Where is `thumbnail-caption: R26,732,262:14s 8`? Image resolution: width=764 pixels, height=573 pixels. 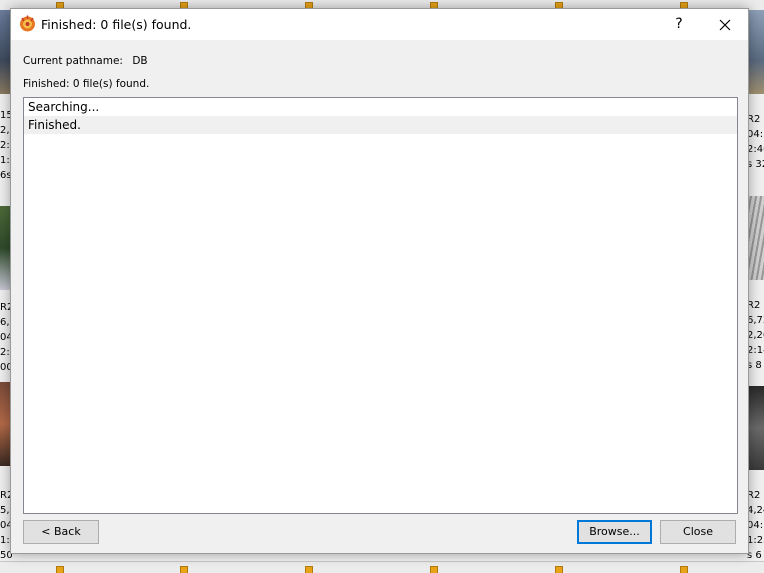
thumbnail-caption: R26,732,262:14s 8 is located at coordinates (755, 335).